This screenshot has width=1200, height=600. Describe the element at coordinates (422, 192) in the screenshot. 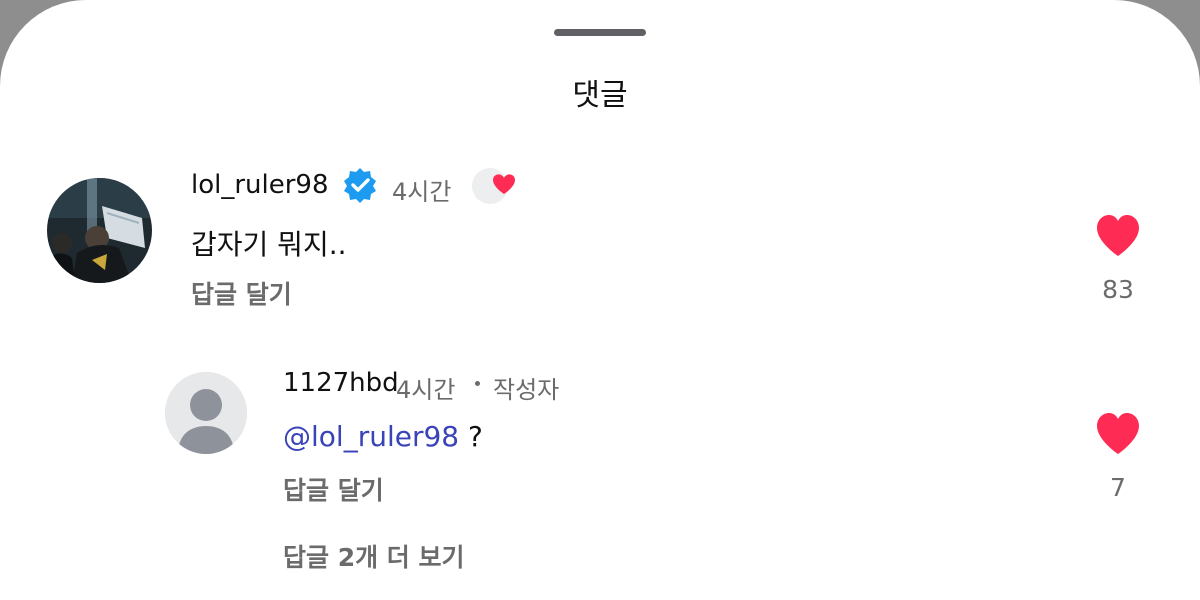

I see `comment-time: 4시간` at that location.